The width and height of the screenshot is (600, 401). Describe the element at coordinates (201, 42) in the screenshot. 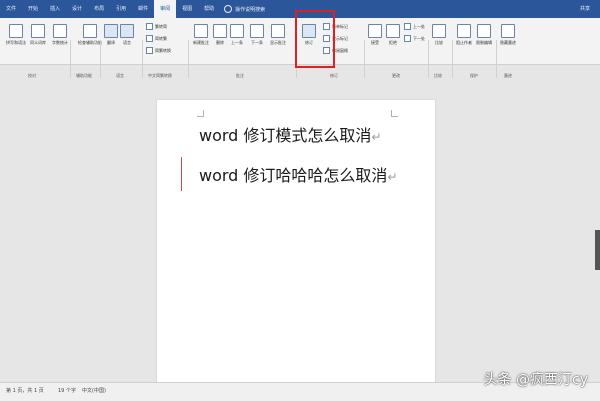

I see `new-comment-label: 新建批注` at that location.